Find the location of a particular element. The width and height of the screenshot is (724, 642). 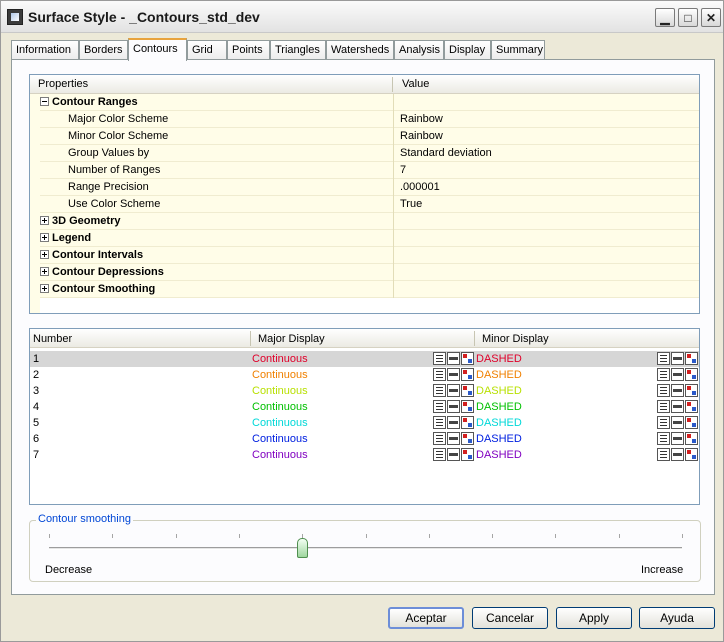

tab-points: Points is located at coordinates (248, 50).